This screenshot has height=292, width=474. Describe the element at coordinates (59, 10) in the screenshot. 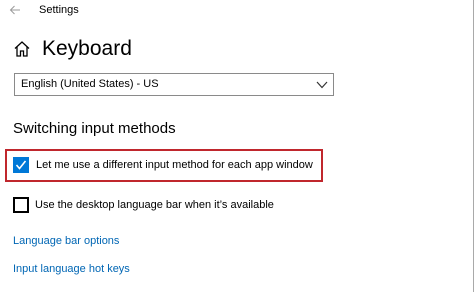

I see `app-title: Settings` at that location.